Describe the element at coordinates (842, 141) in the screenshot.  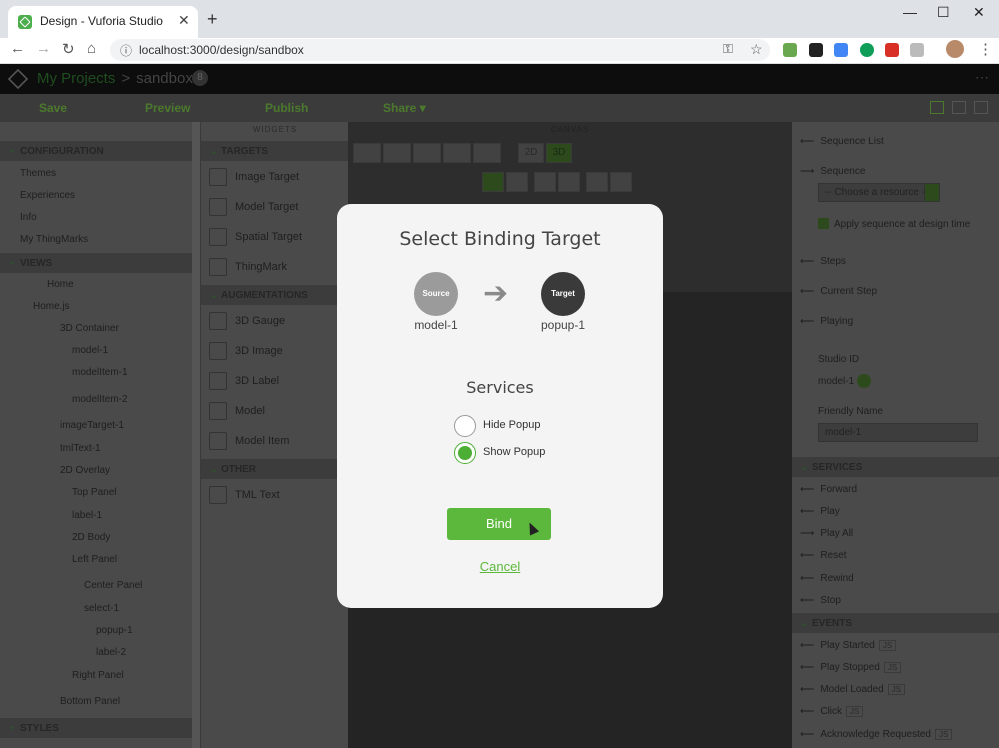
I see `prop-sequence-list: ⟵ Sequence List` at that location.